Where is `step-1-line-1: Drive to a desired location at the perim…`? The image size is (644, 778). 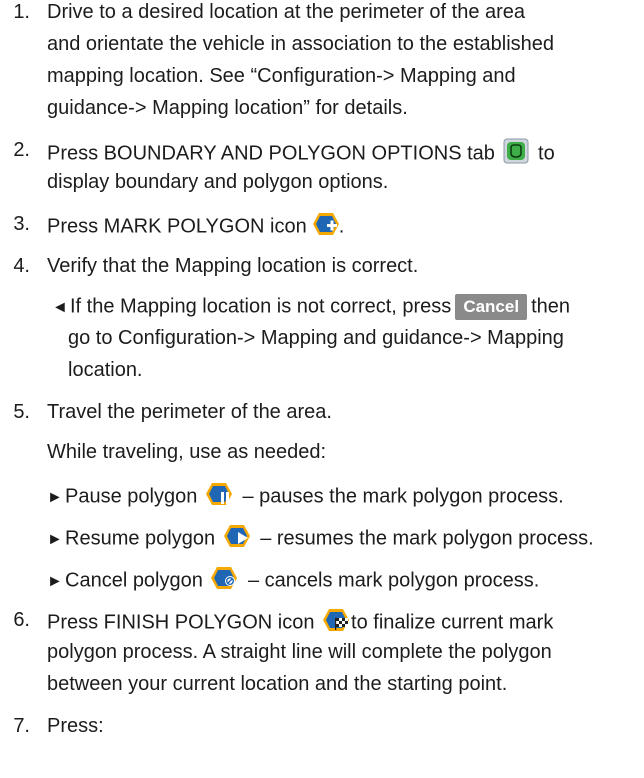 step-1-line-1: Drive to a desired location at the perim… is located at coordinates (286, 12).